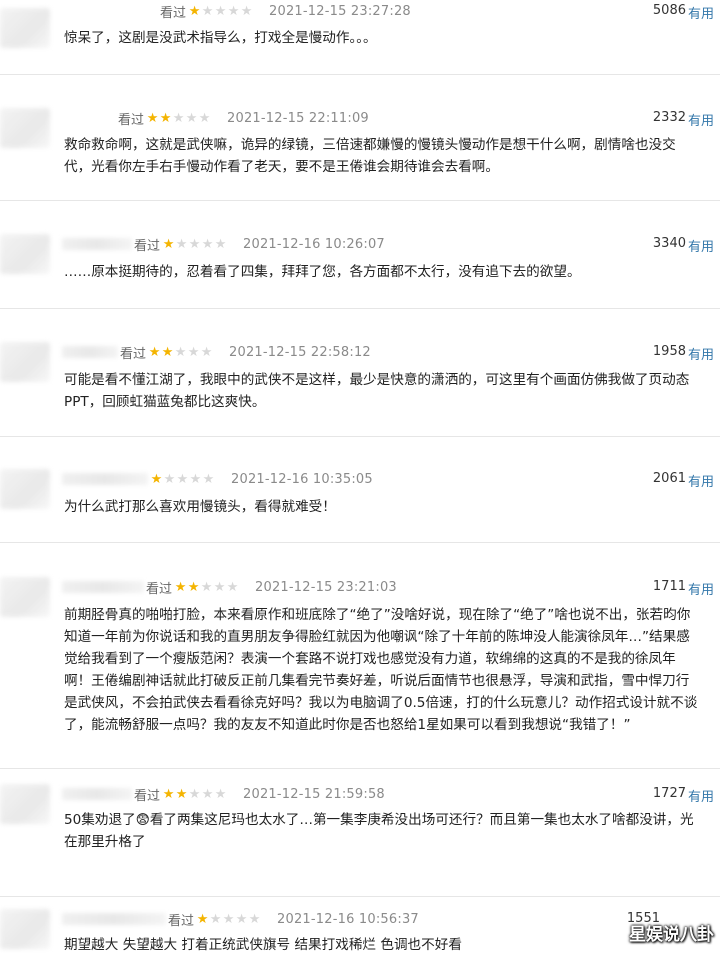 The height and width of the screenshot is (953, 720). What do you see at coordinates (669, 478) in the screenshot?
I see `vote-count: 2061` at bounding box center [669, 478].